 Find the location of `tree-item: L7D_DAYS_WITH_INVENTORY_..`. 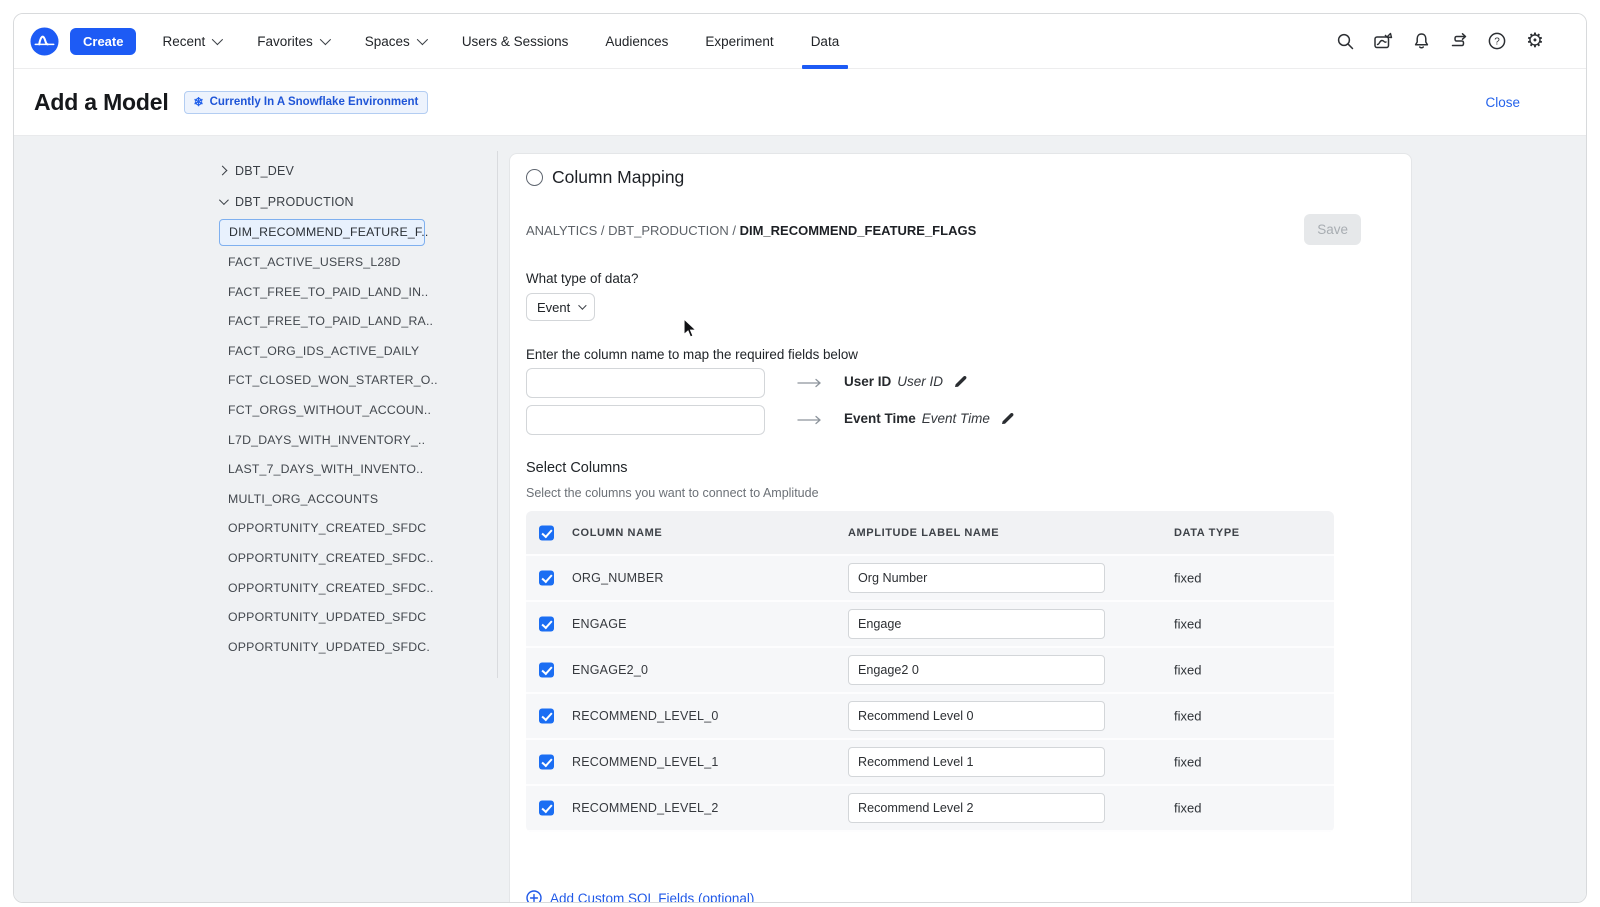

tree-item: L7D_DAYS_WITH_INVENTORY_.. is located at coordinates (255, 441).